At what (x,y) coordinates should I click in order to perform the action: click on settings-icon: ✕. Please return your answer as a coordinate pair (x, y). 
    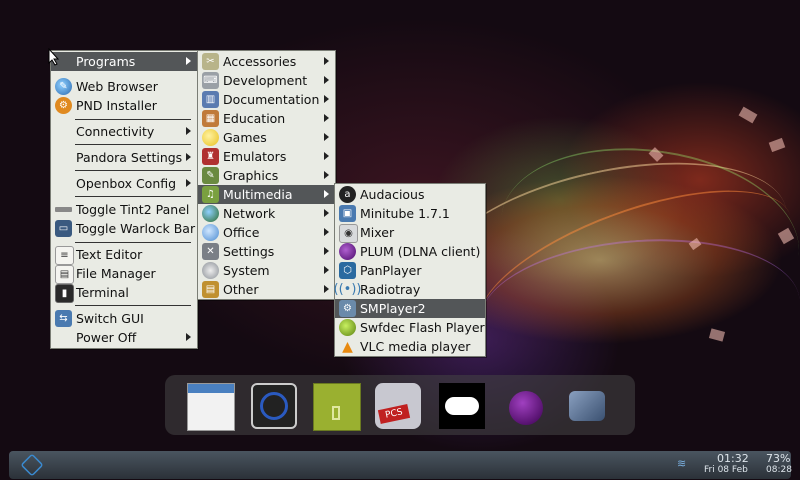
    Looking at the image, I should click on (210, 251).